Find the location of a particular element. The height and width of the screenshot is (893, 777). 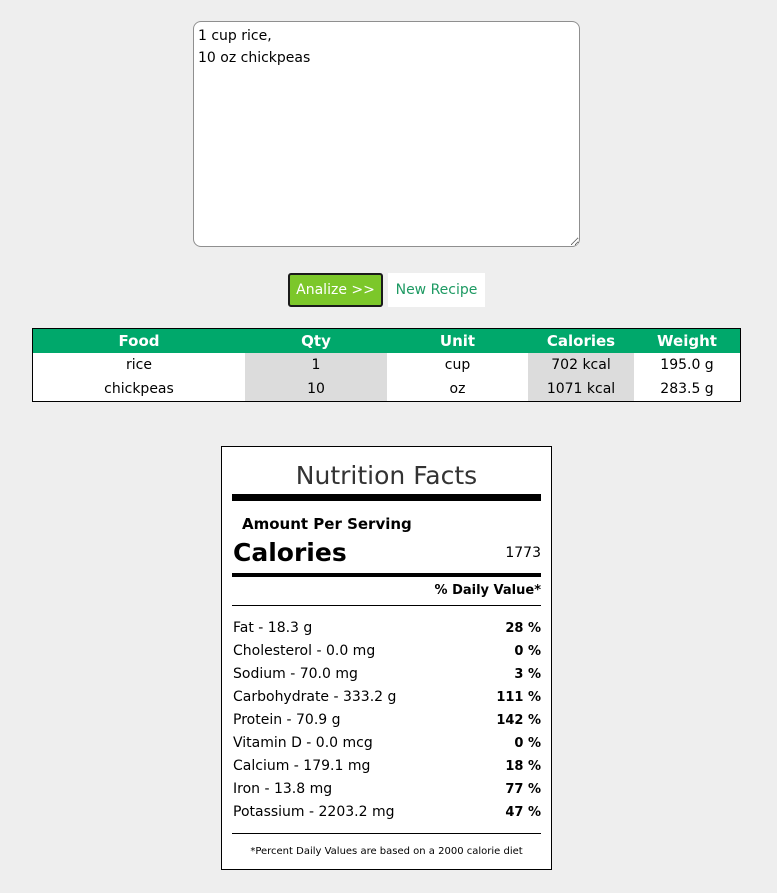

nutrient-row-protein: Protein - 70.9 g 142 % is located at coordinates (387, 720).